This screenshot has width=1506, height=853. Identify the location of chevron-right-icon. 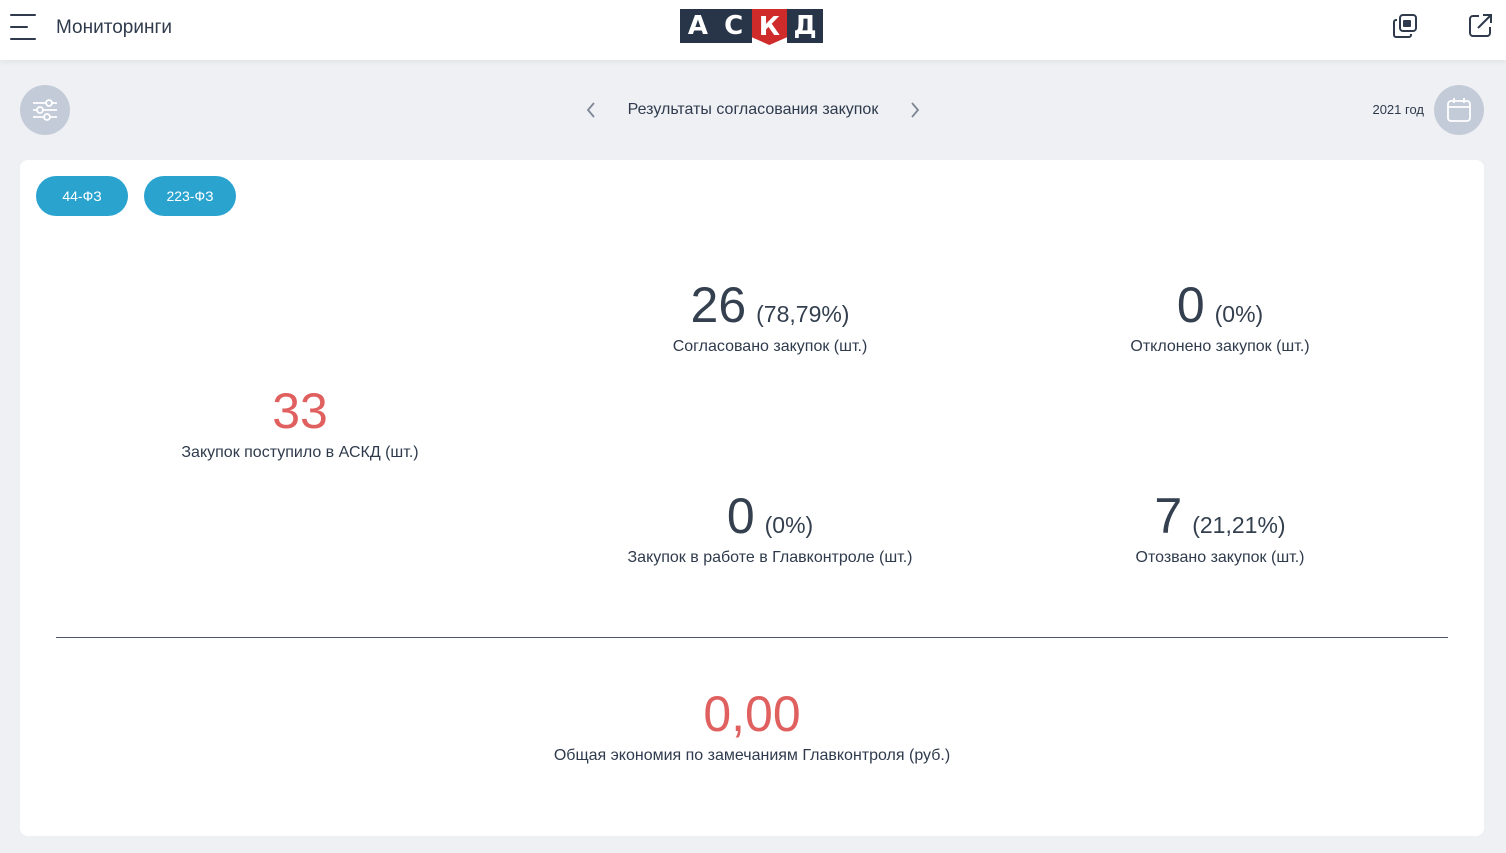
(915, 110).